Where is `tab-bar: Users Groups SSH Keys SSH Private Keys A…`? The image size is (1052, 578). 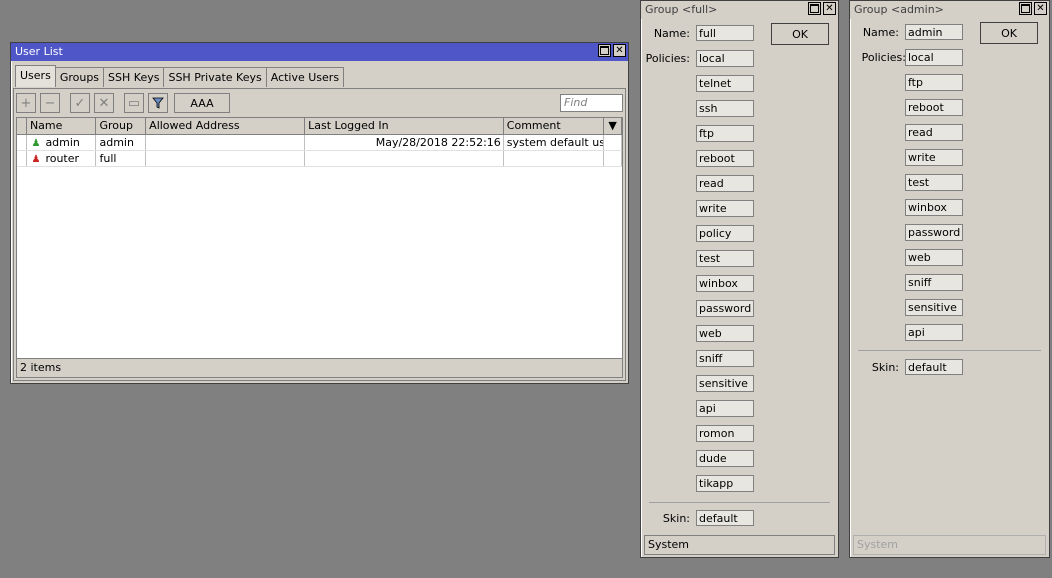
tab-bar: Users Groups SSH Keys SSH Private Keys A… is located at coordinates (180, 76).